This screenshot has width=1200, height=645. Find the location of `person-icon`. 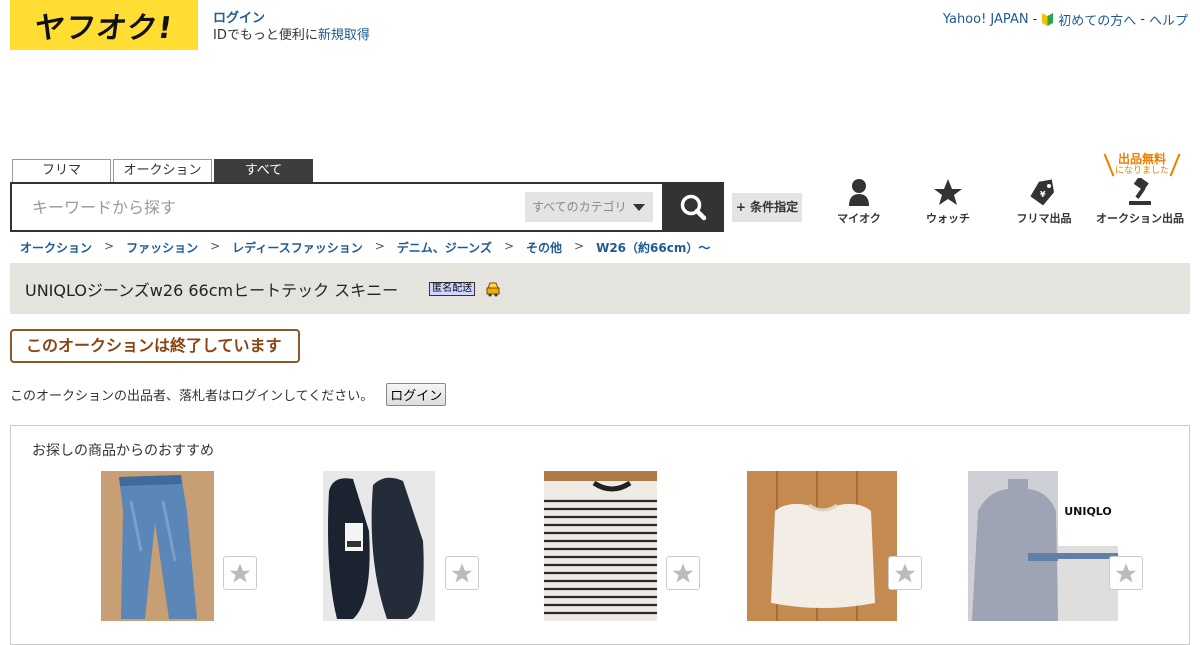

person-icon is located at coordinates (859, 192).